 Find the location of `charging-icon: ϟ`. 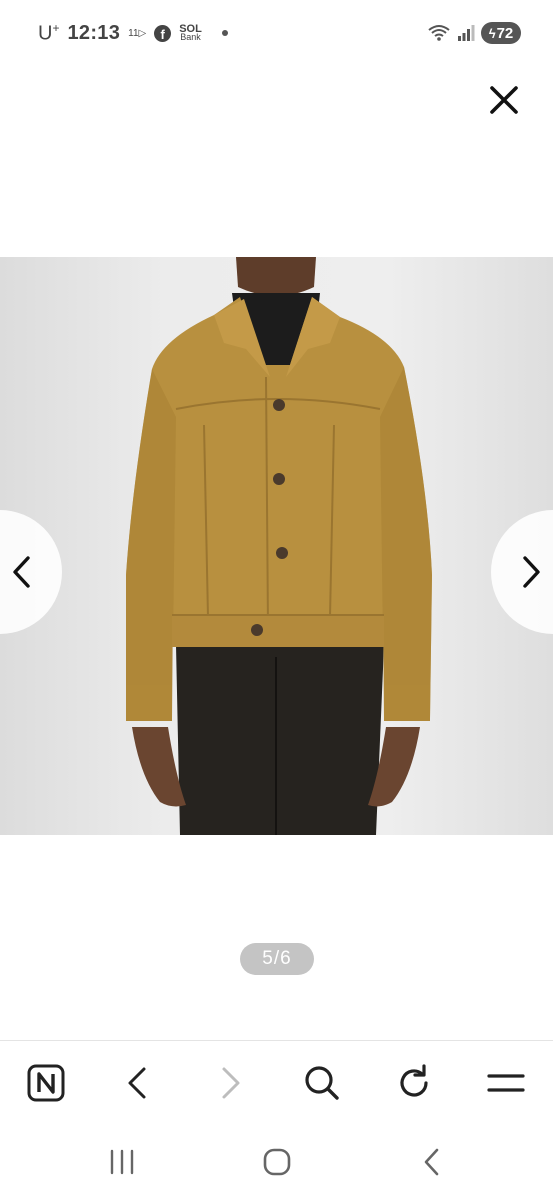

charging-icon: ϟ is located at coordinates (492, 33).